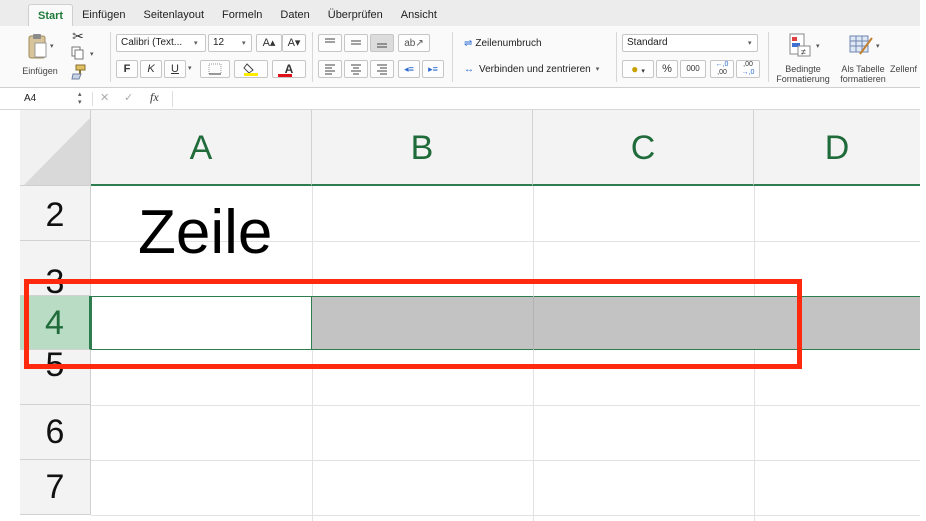  I want to click on format-as-table-label: Als Tabelle formatieren, so click(863, 74).